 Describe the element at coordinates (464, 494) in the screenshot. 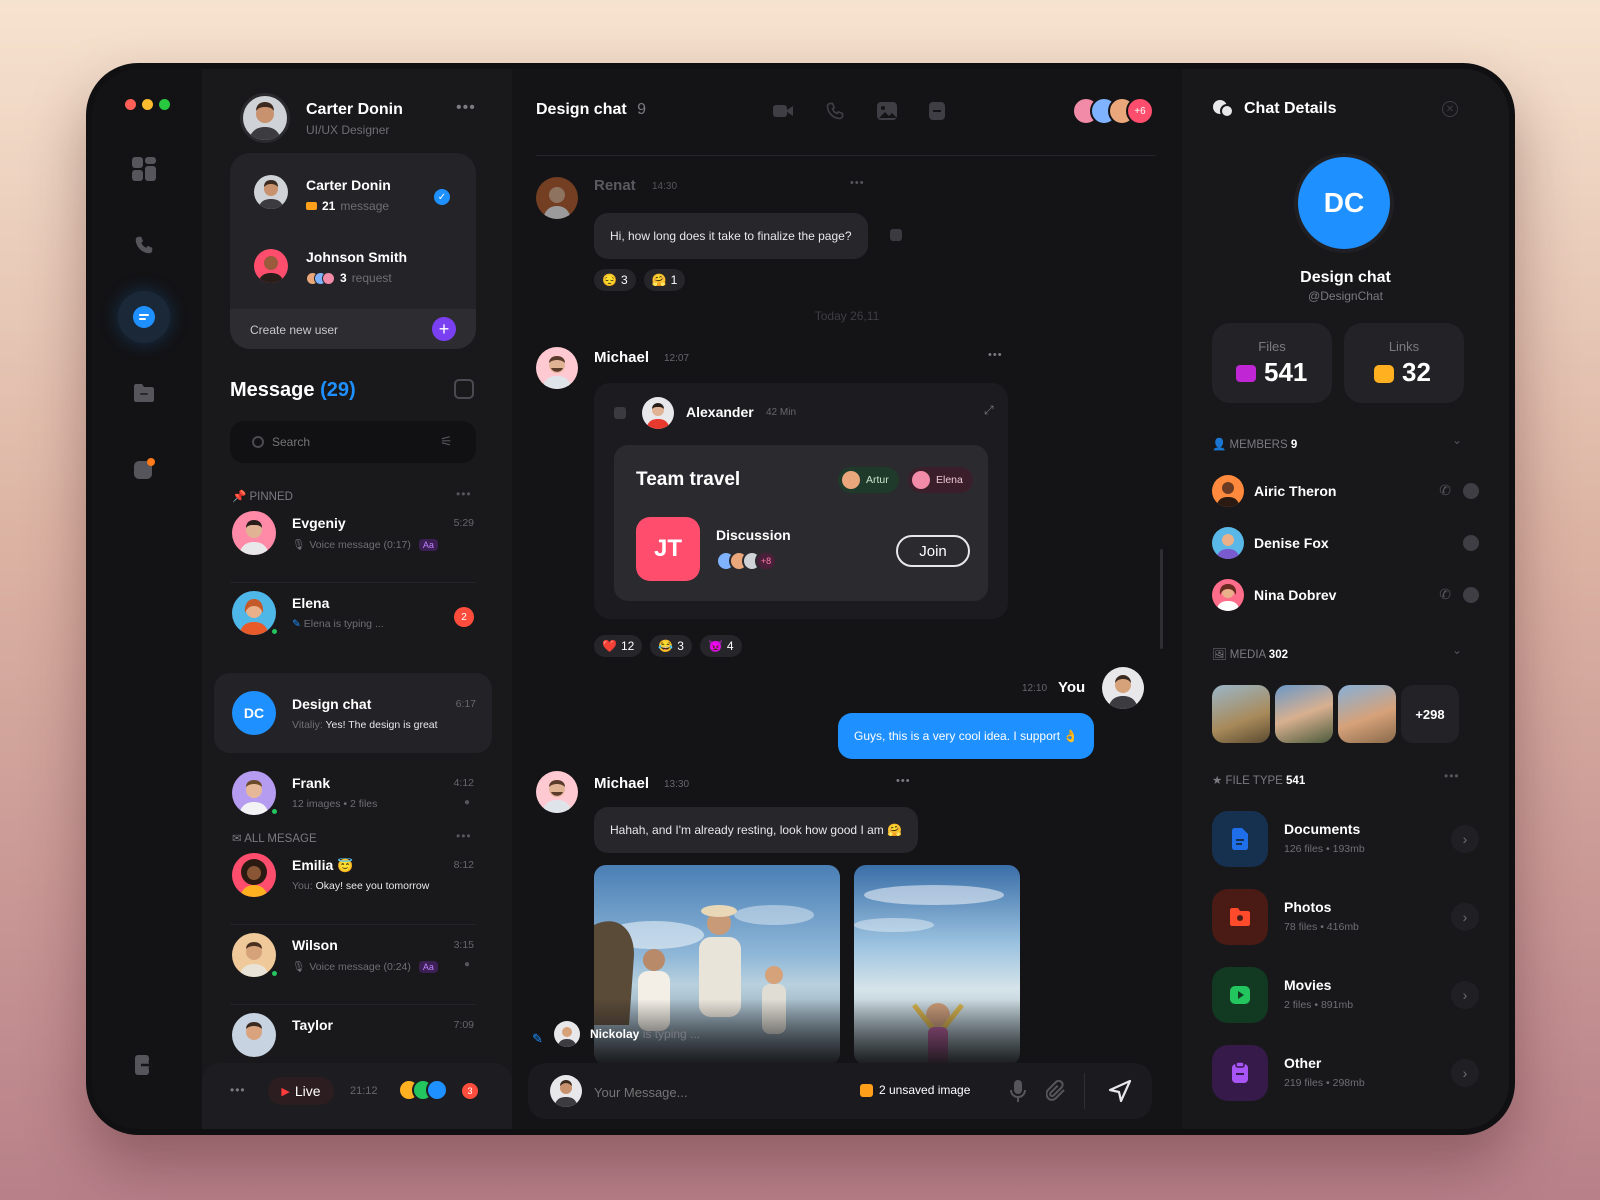

I see `pinned-more-icon: •••` at that location.